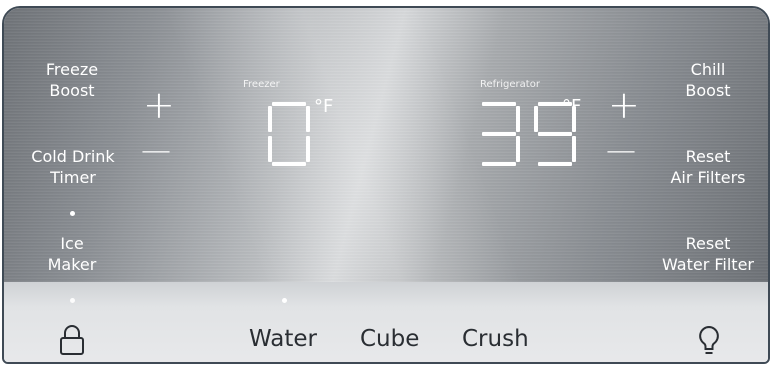 The width and height of the screenshot is (772, 367). I want to click on cold-drink-timer-button: Cold Drink Timer, so click(73, 167).